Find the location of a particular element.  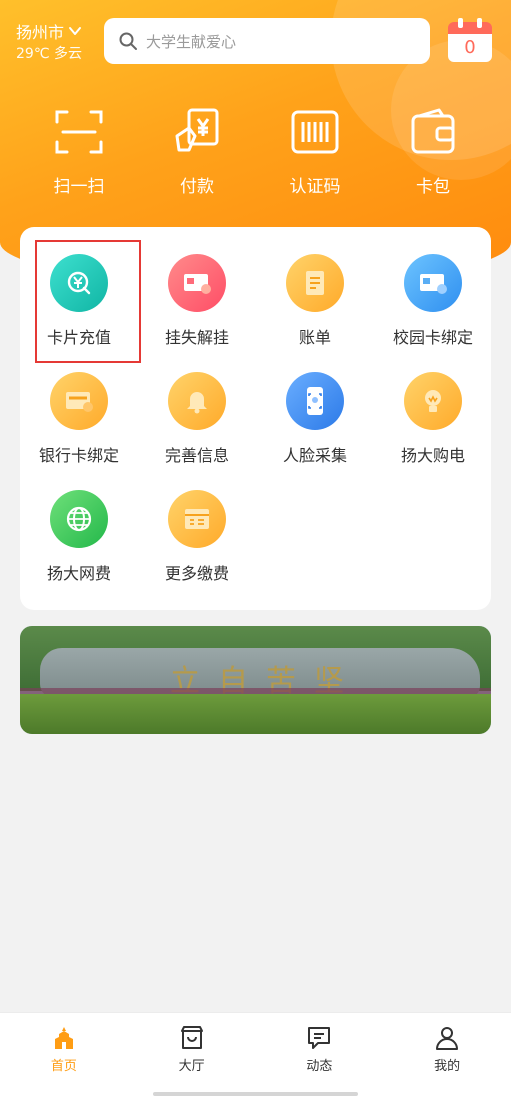

weather-text: 29℃ 多云 is located at coordinates (49, 54).